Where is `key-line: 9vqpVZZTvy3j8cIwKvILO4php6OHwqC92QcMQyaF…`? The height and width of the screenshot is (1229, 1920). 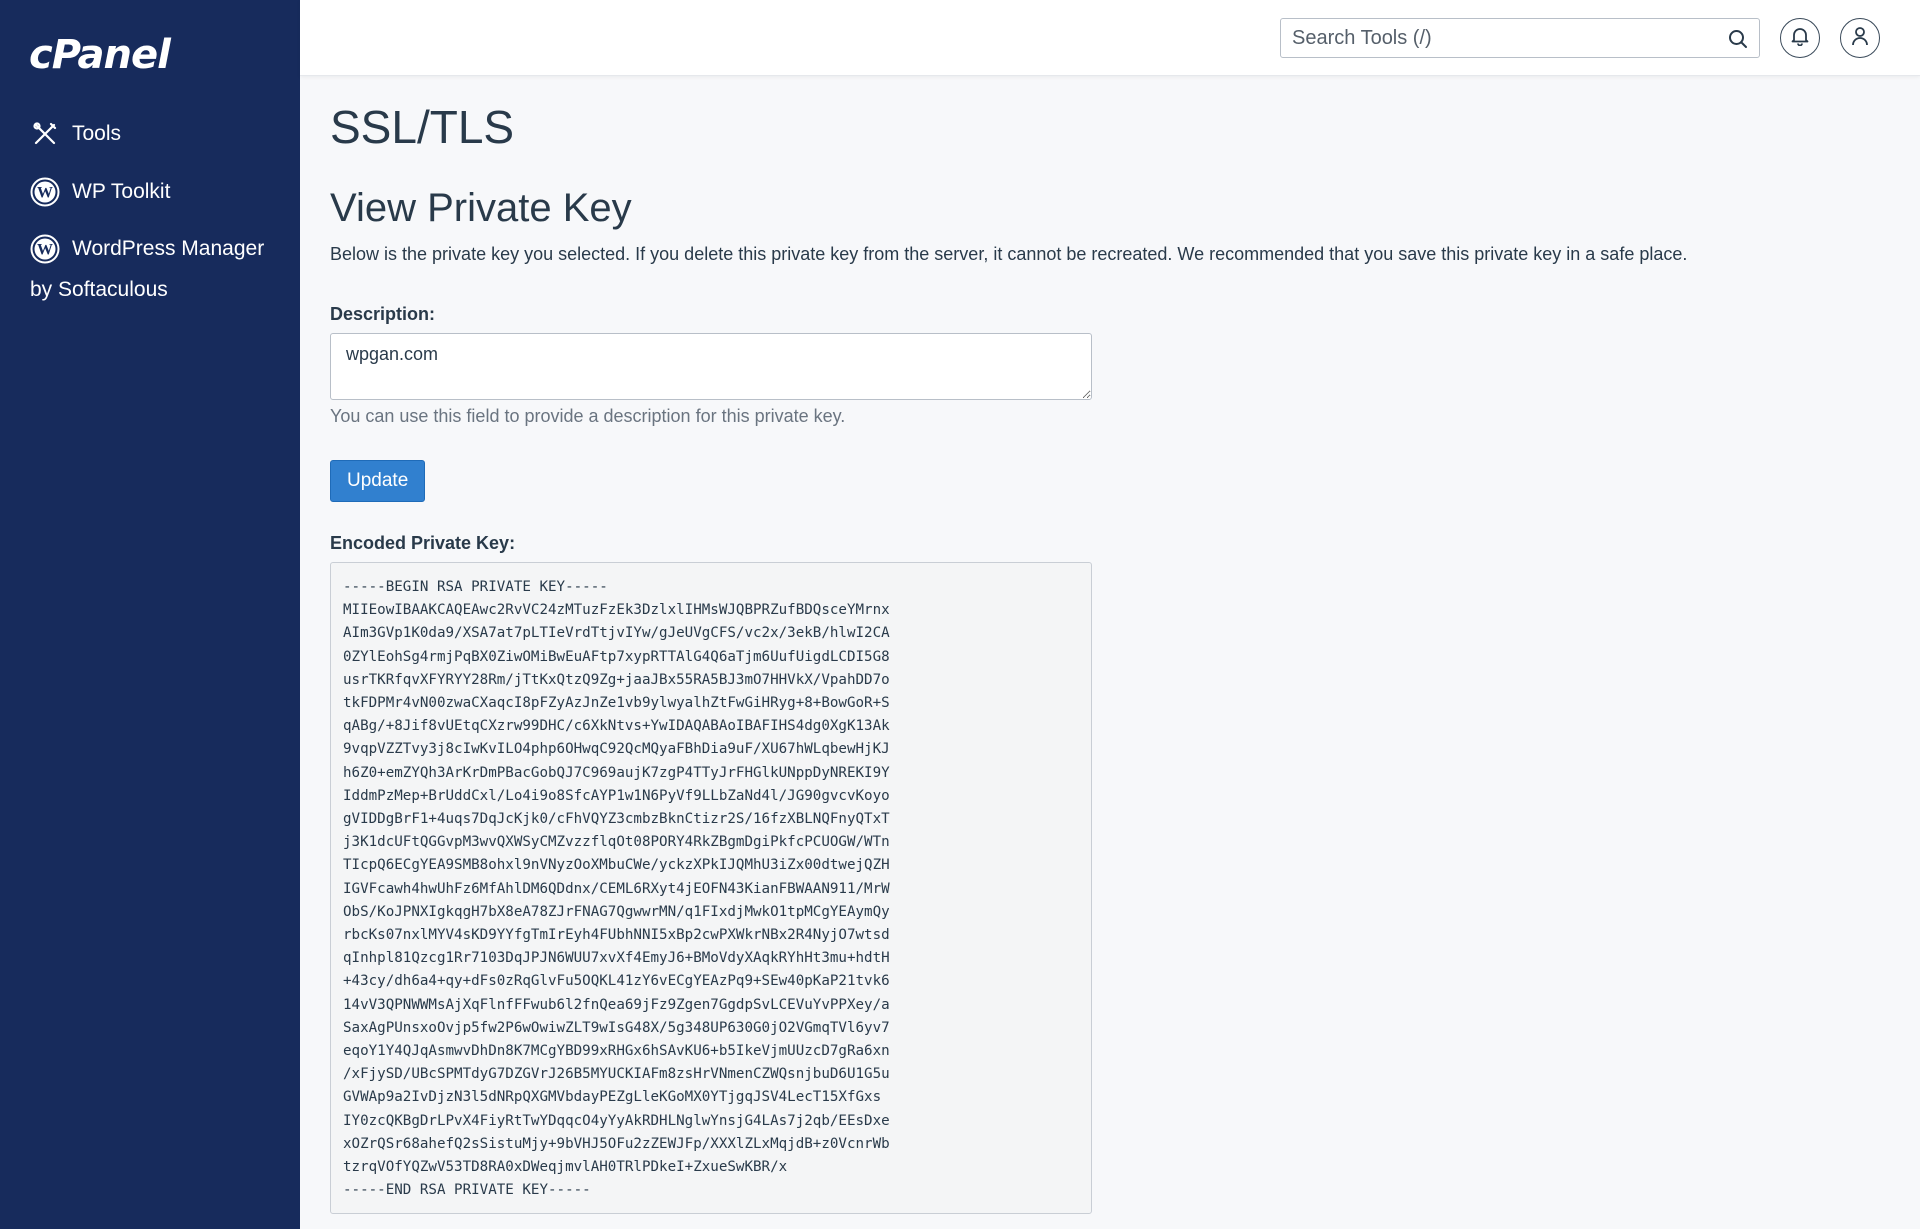
key-line: 9vqpVZZTvy3j8cIwKvILO4php6OHwqC92QcMQyaF… is located at coordinates (616, 749).